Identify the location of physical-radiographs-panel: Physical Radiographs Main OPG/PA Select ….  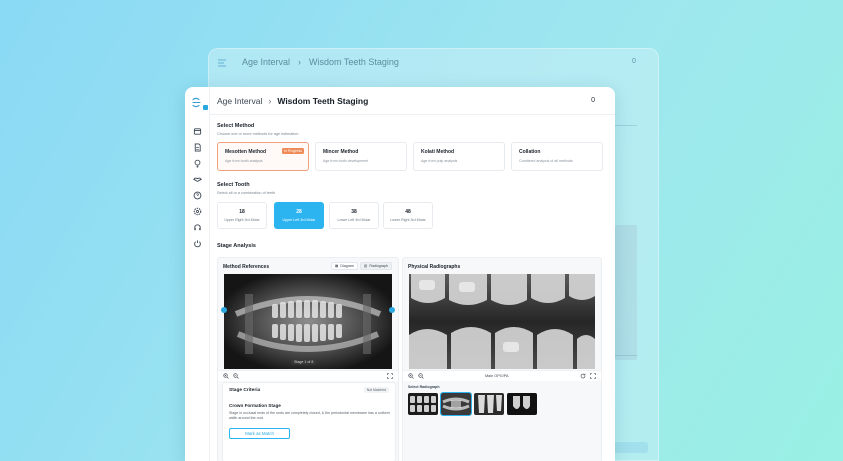
(502, 359).